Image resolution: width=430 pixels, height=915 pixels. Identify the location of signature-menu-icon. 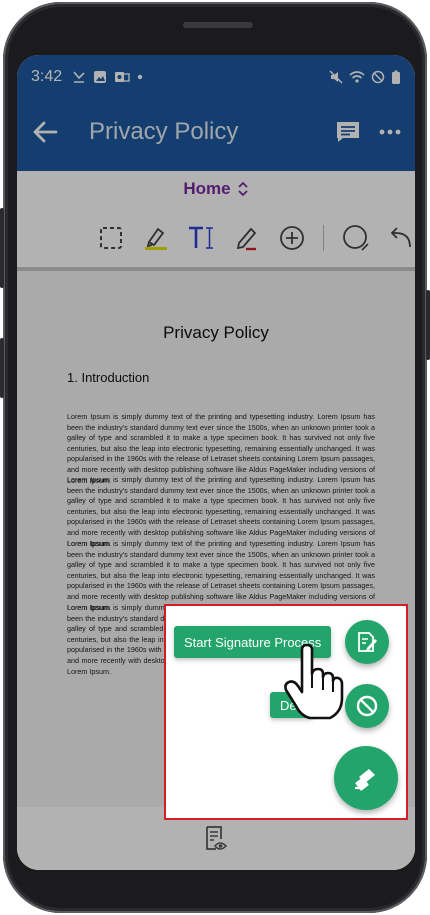
(365, 780).